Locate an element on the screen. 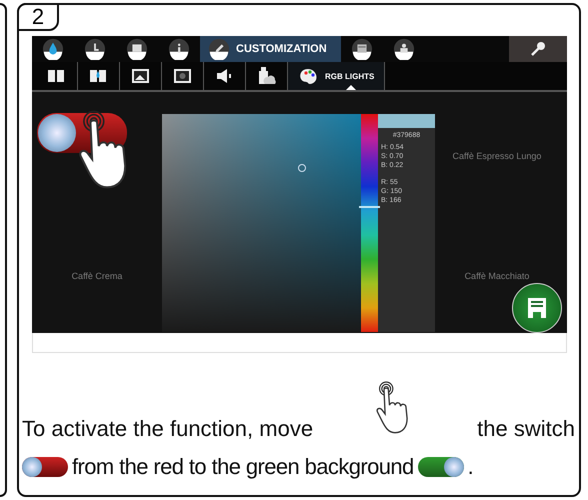  color-preview is located at coordinates (406, 121).